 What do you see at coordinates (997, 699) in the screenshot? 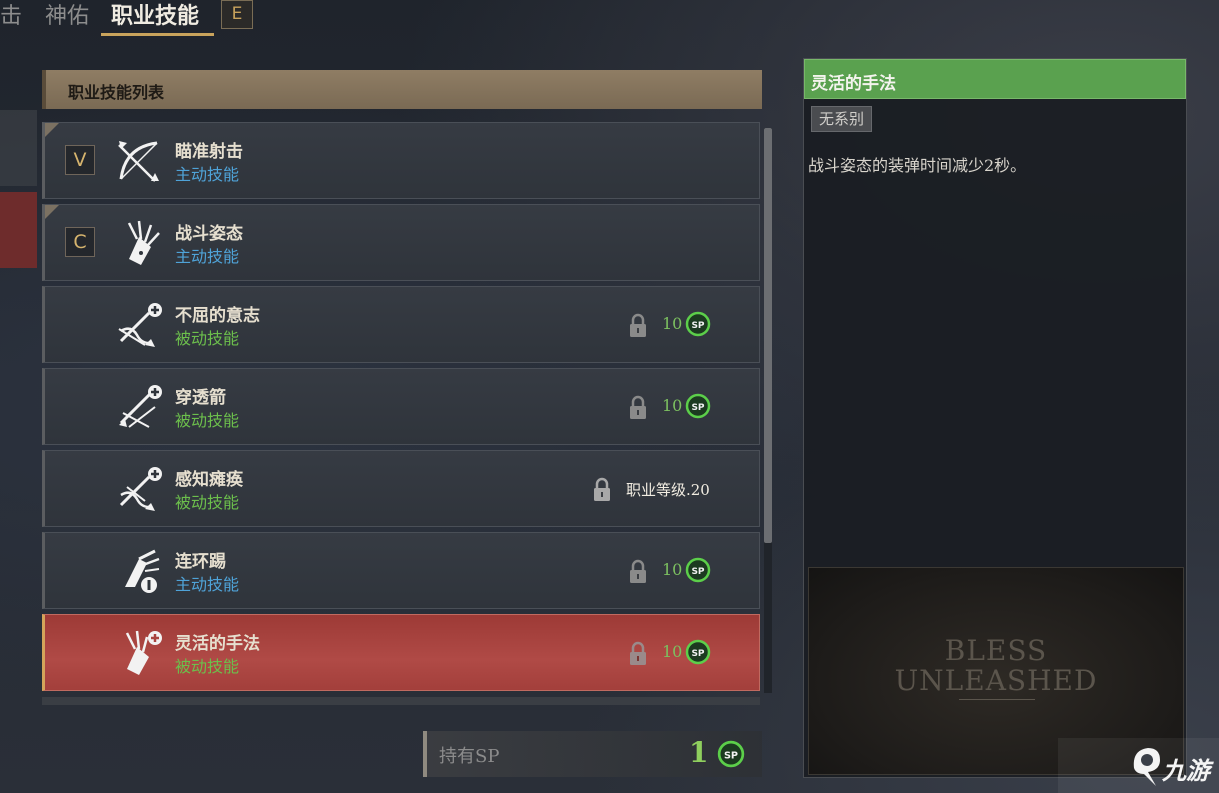
I see `logo-ornament` at bounding box center [997, 699].